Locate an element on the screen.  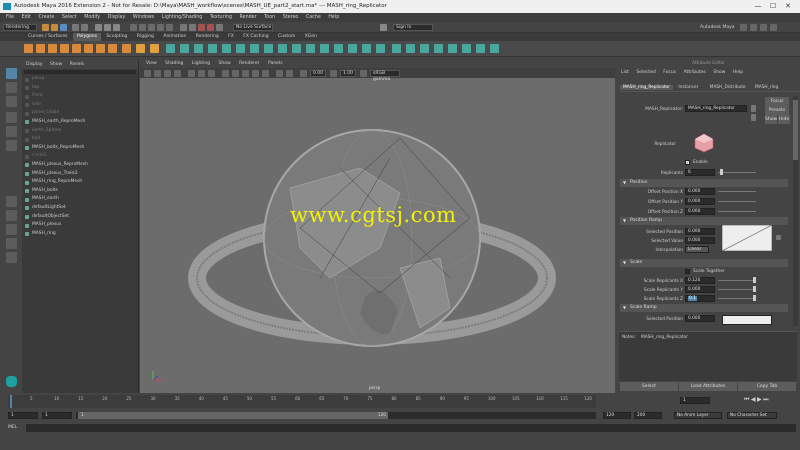
ramp-expand-icon is located at coordinates (778, 237).